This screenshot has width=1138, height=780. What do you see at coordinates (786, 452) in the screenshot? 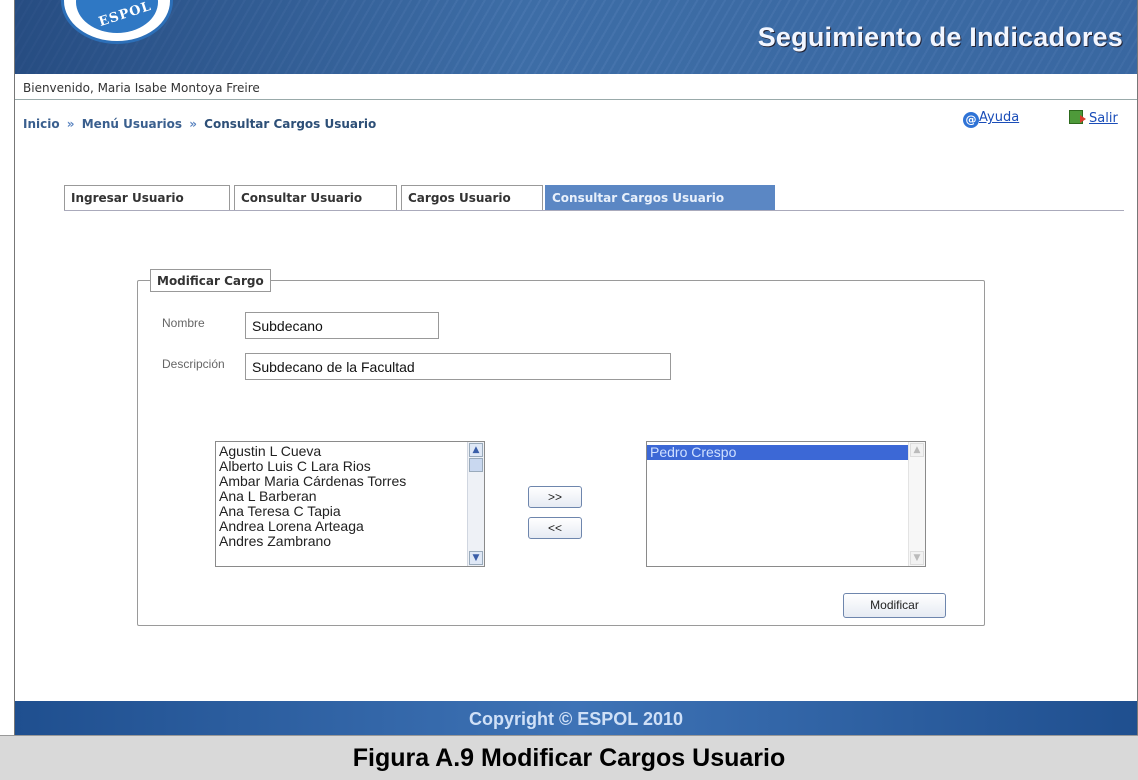
I see `list-item: Pedro Crespo` at bounding box center [786, 452].